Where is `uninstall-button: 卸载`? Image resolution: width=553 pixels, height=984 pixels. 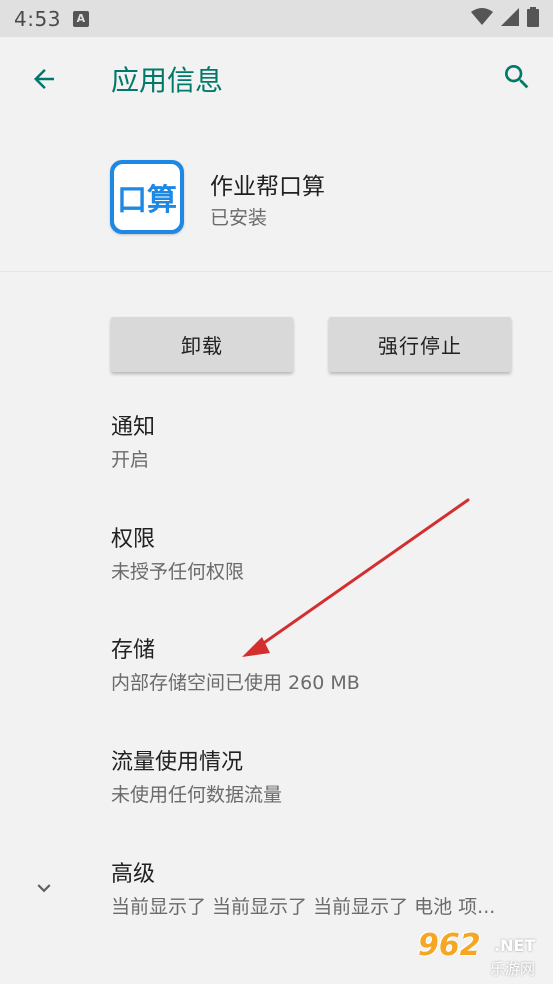
uninstall-button: 卸载 is located at coordinates (202, 344).